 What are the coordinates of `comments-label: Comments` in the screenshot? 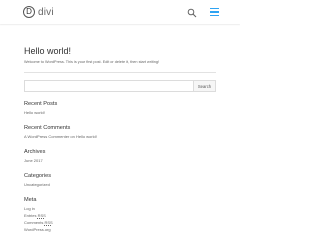 It's located at (34, 222).